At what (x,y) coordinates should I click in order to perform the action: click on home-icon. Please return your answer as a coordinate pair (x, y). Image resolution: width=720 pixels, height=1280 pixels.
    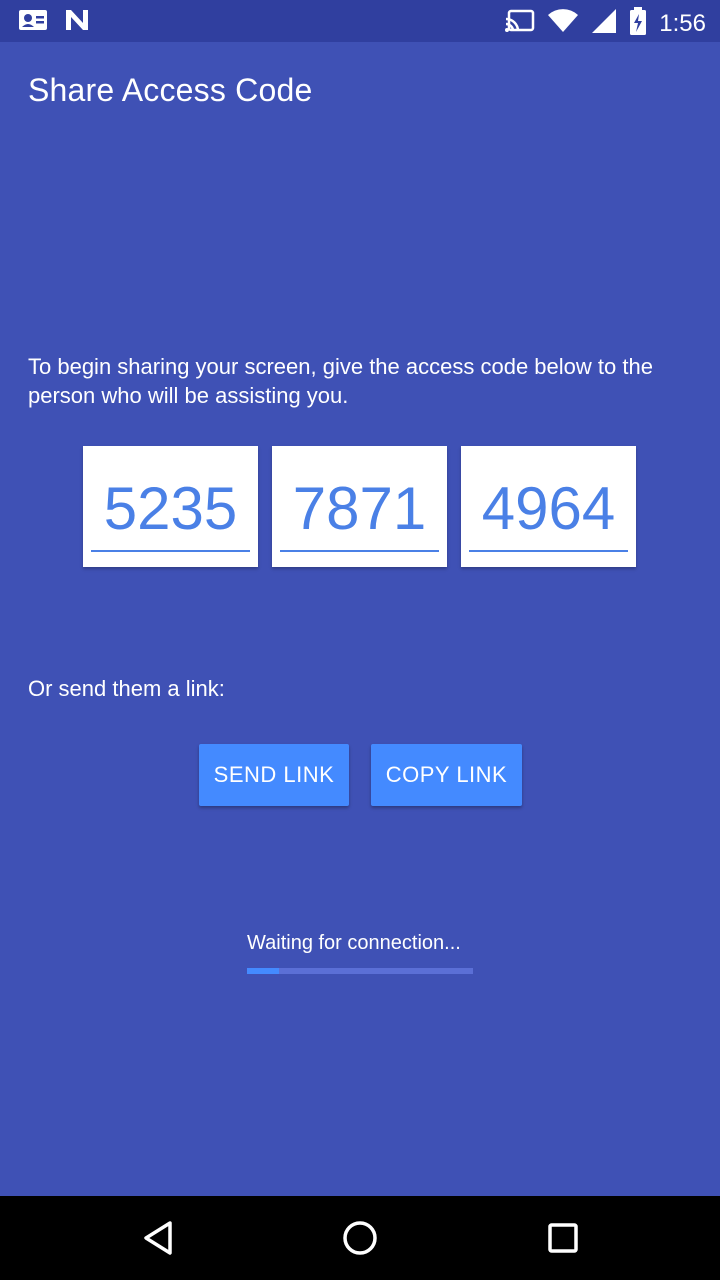
    Looking at the image, I should click on (360, 1238).